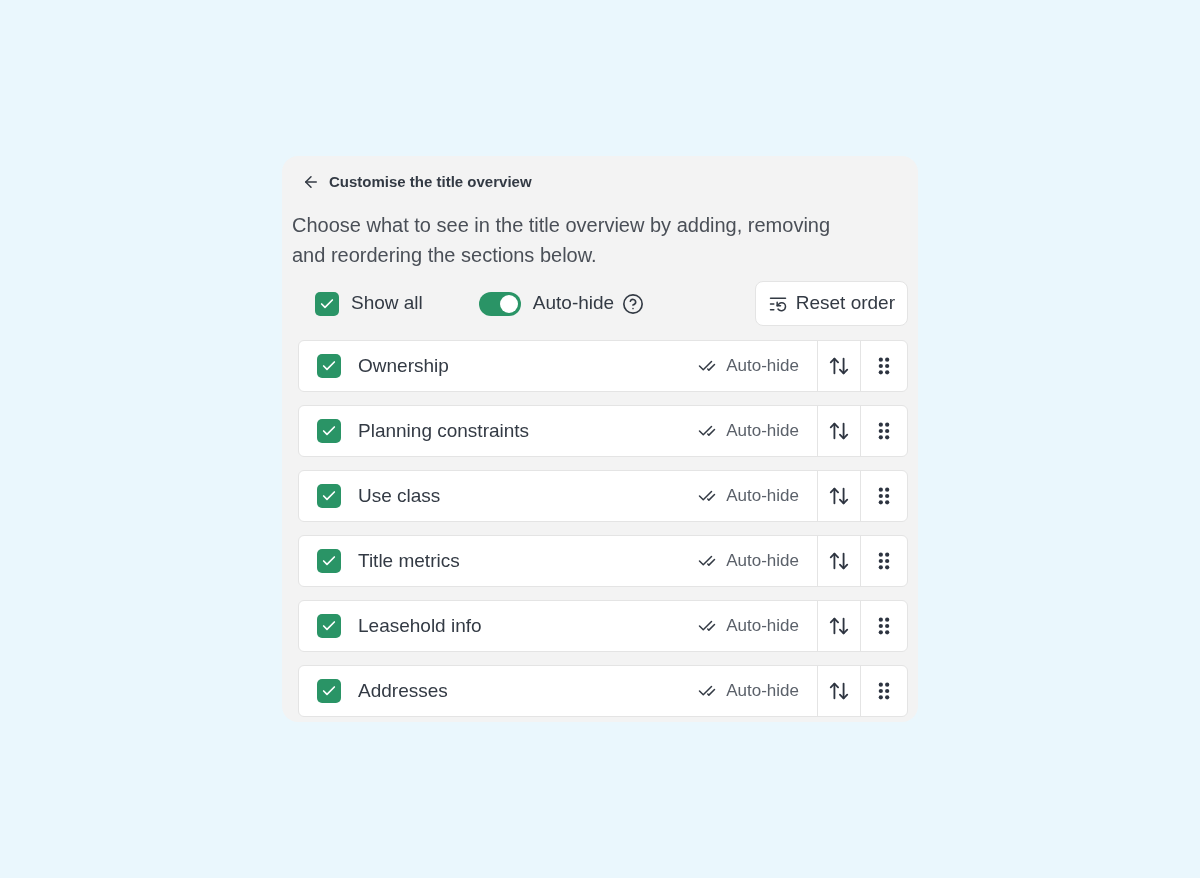  Describe the element at coordinates (499, 303) in the screenshot. I see `toggle-switch` at that location.